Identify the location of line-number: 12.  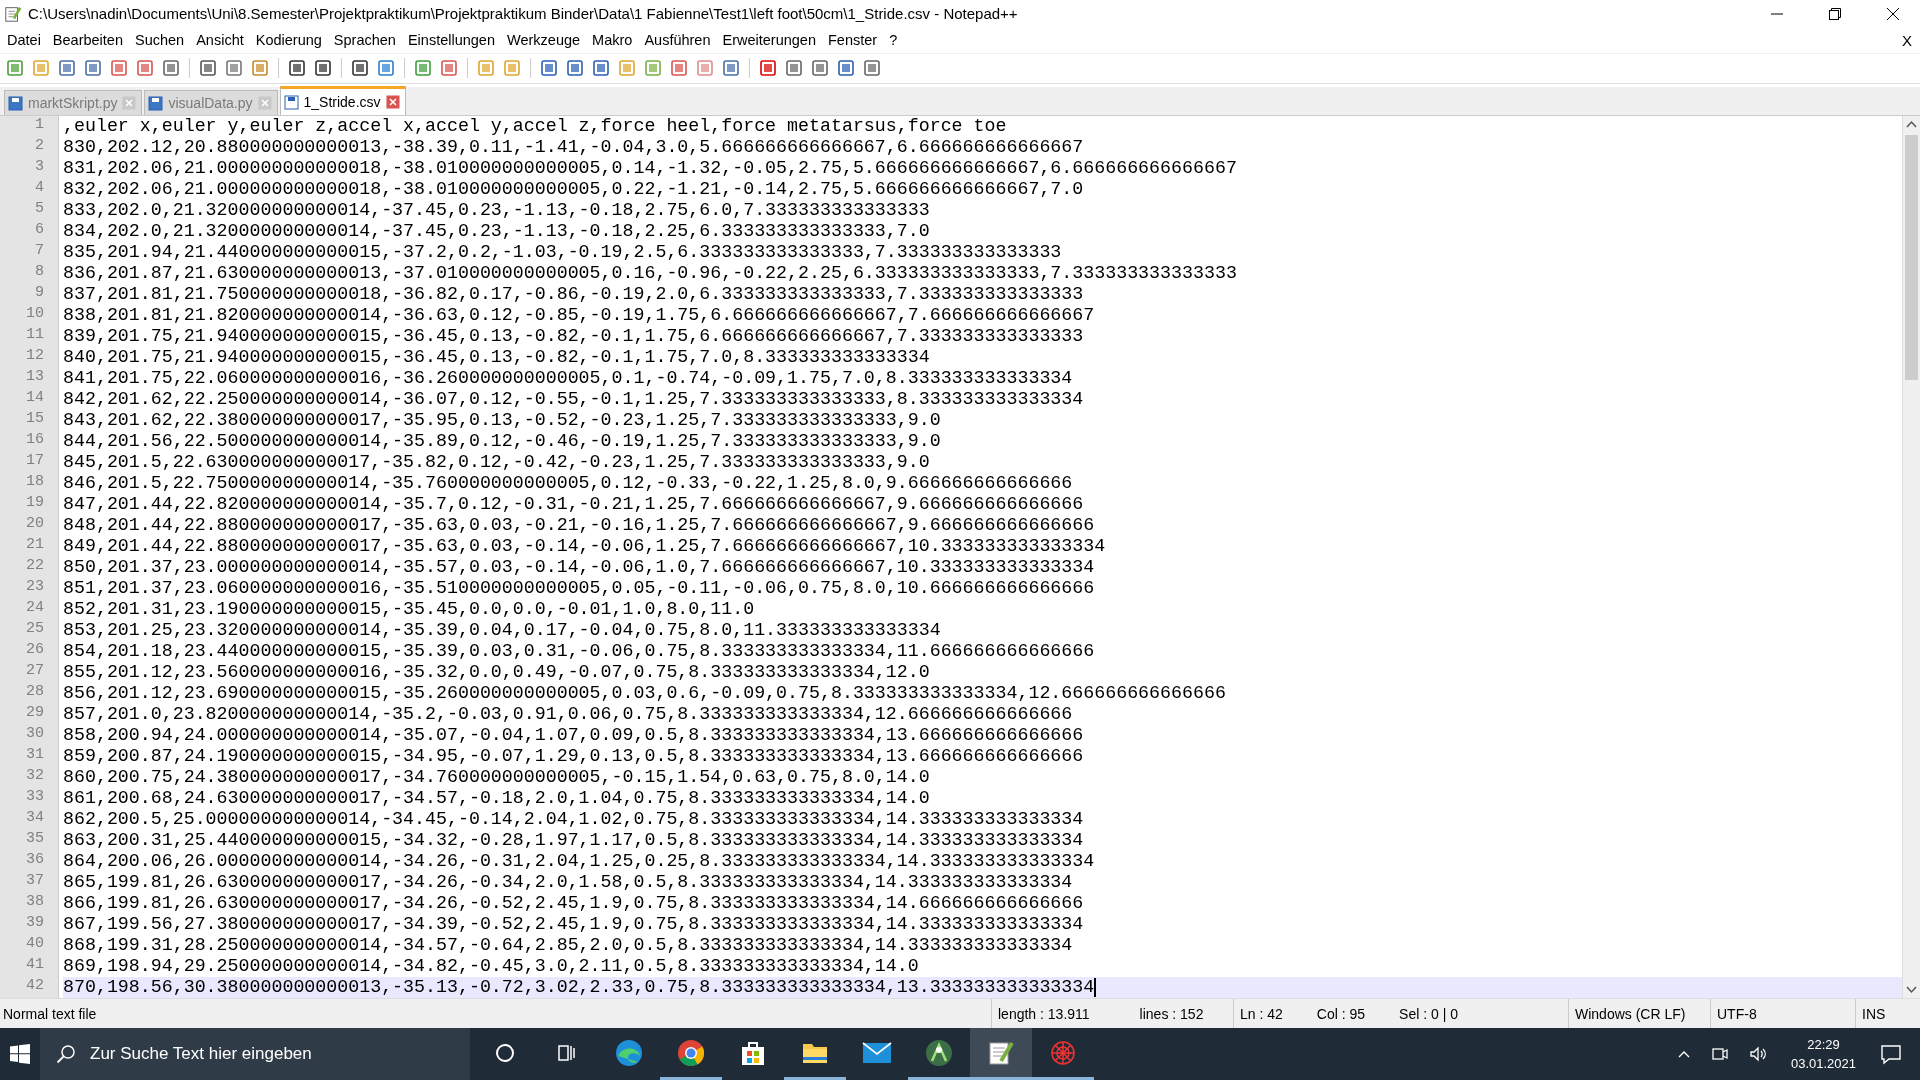
(35, 357).